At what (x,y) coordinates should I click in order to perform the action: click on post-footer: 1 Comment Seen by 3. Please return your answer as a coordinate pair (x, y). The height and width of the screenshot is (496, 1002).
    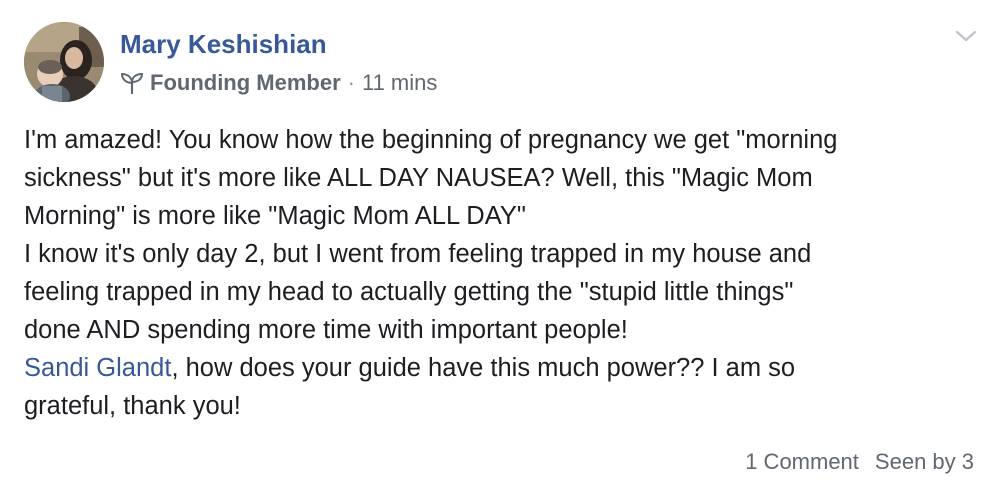
    Looking at the image, I should click on (859, 462).